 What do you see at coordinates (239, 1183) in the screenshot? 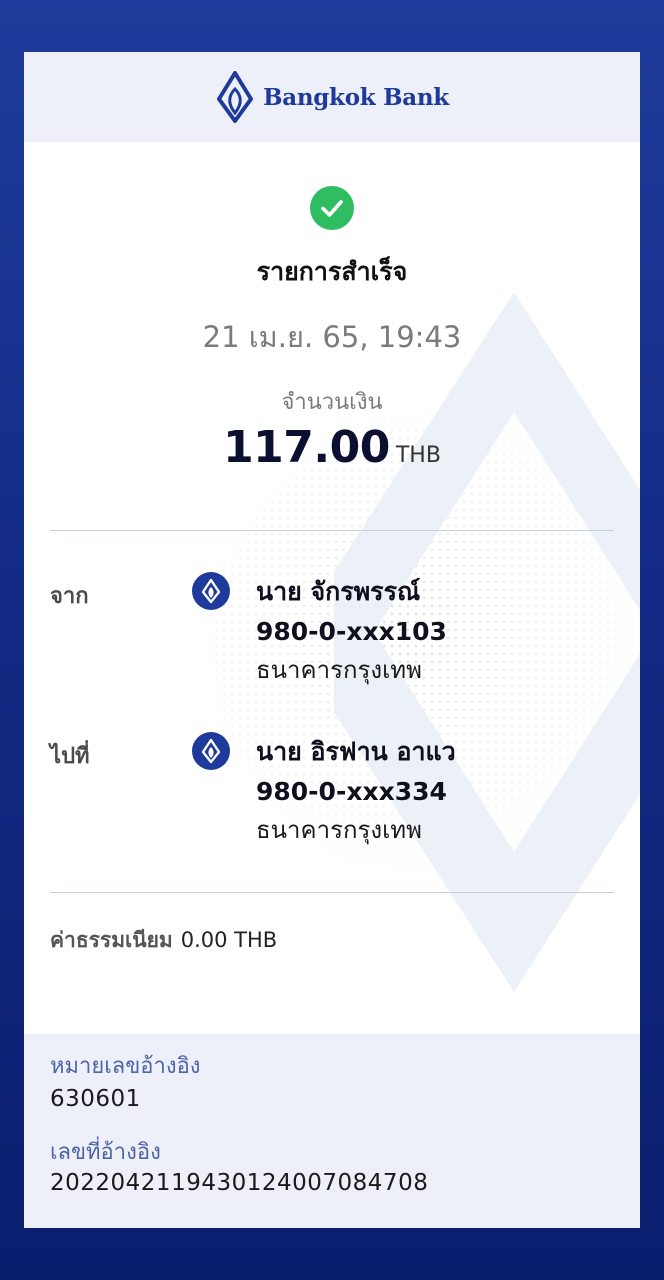
I see `transaction-ref-value: 2022042119430124007084708` at bounding box center [239, 1183].